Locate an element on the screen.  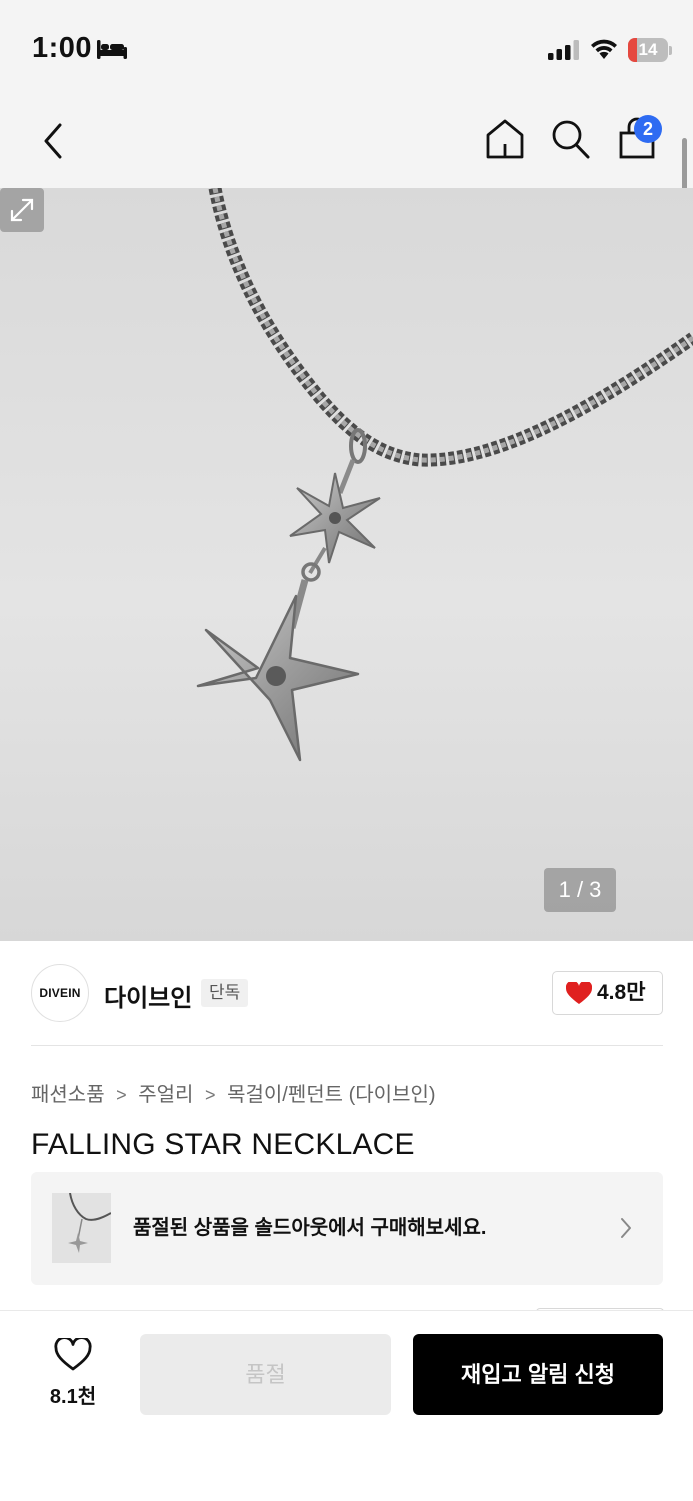
section-divider is located at coordinates (347, 1045).